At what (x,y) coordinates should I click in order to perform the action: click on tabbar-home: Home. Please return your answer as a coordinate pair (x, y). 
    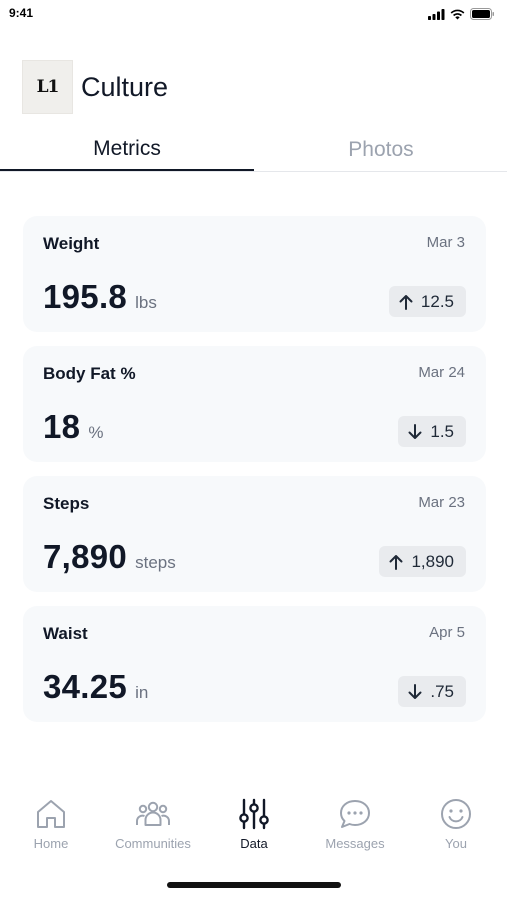
    Looking at the image, I should click on (51, 823).